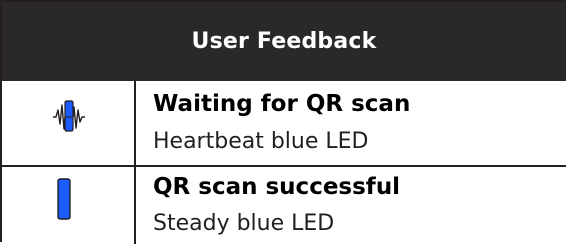 The height and width of the screenshot is (244, 566). I want to click on table-title: User Feedback, so click(284, 41).